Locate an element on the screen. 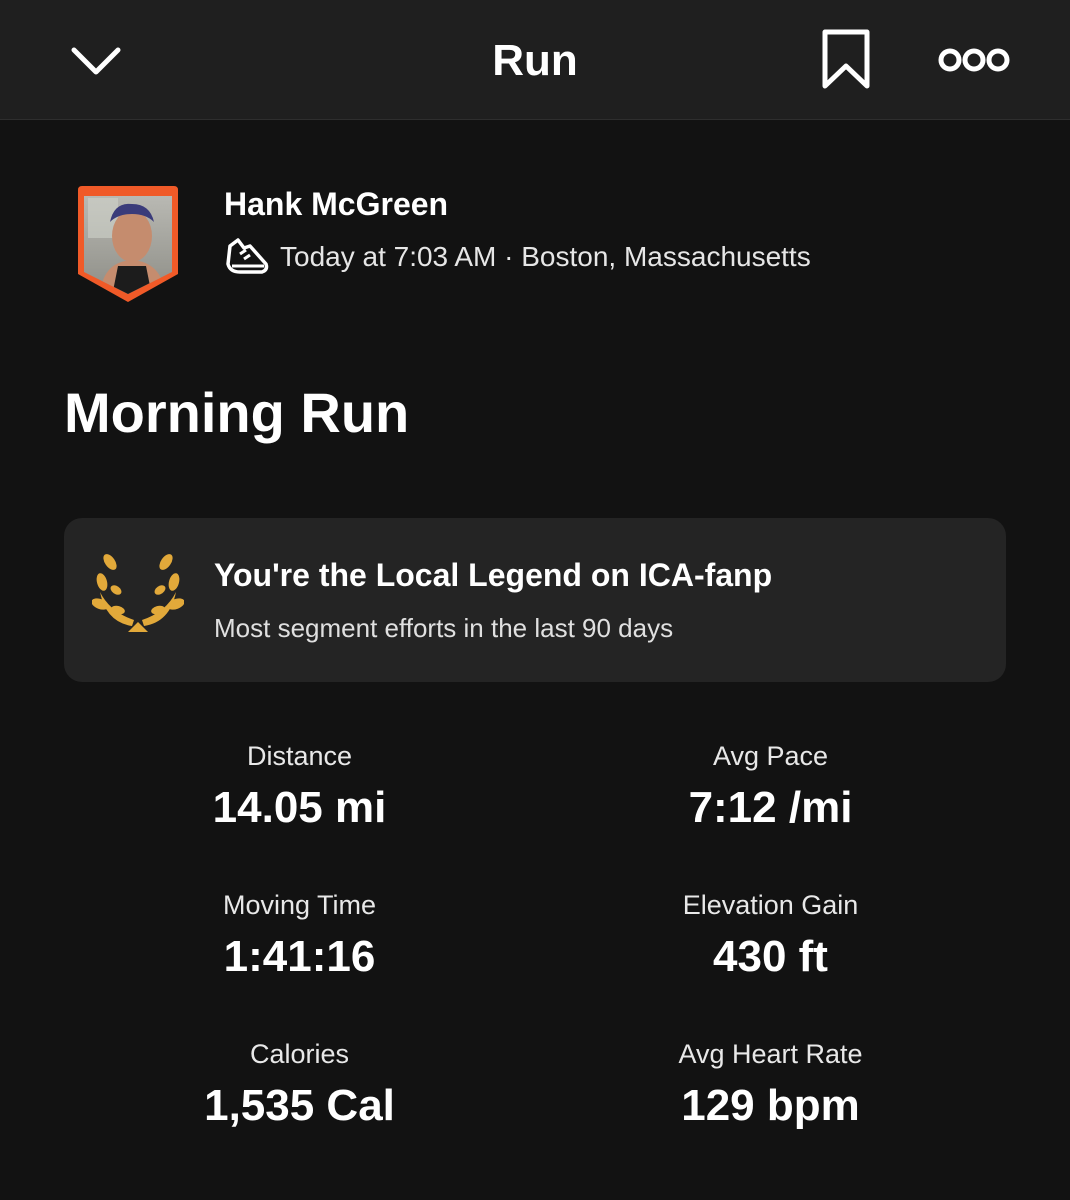 This screenshot has width=1070, height=1200. stat-value: 129 bpm is located at coordinates (770, 1105).